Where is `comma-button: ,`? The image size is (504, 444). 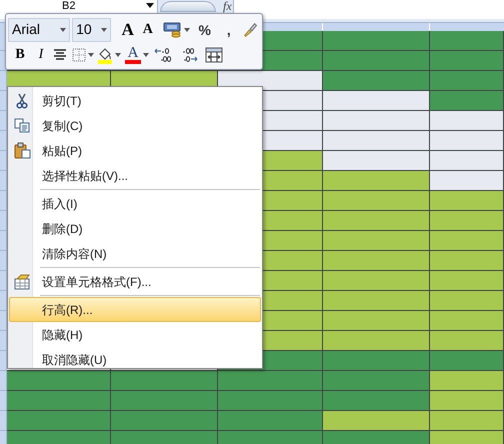
comma-button: , is located at coordinates (229, 30).